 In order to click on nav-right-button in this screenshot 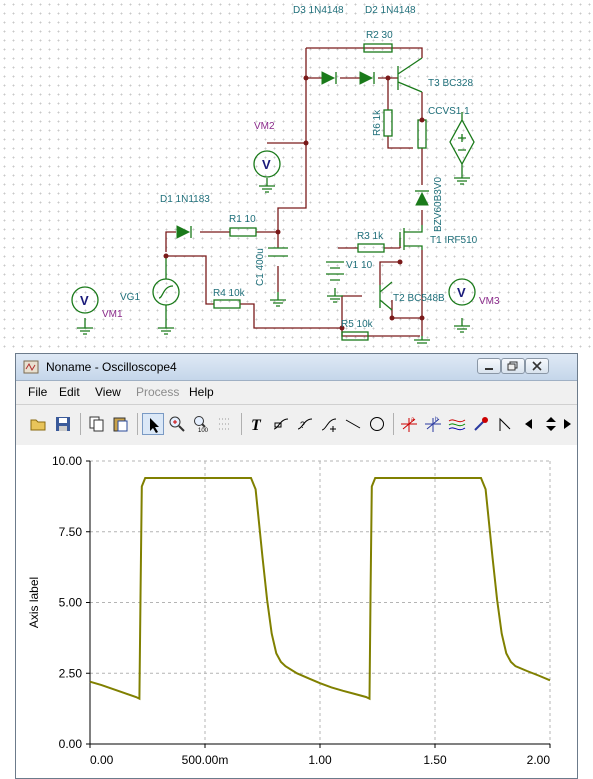, I will do `click(567, 424)`.